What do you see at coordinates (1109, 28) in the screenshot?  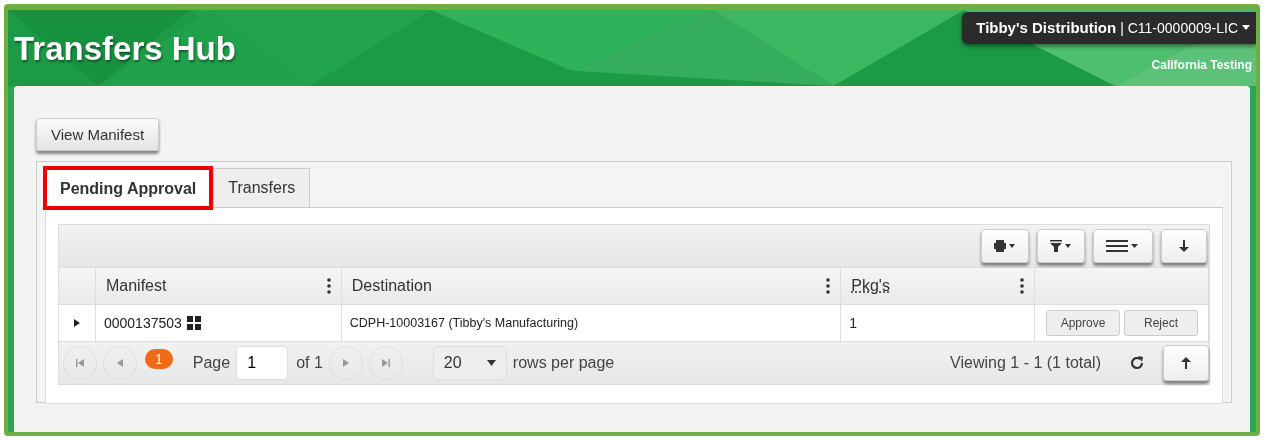 I see `account-dropdown: Tibby's Distribution | C11-0000009-LIC` at bounding box center [1109, 28].